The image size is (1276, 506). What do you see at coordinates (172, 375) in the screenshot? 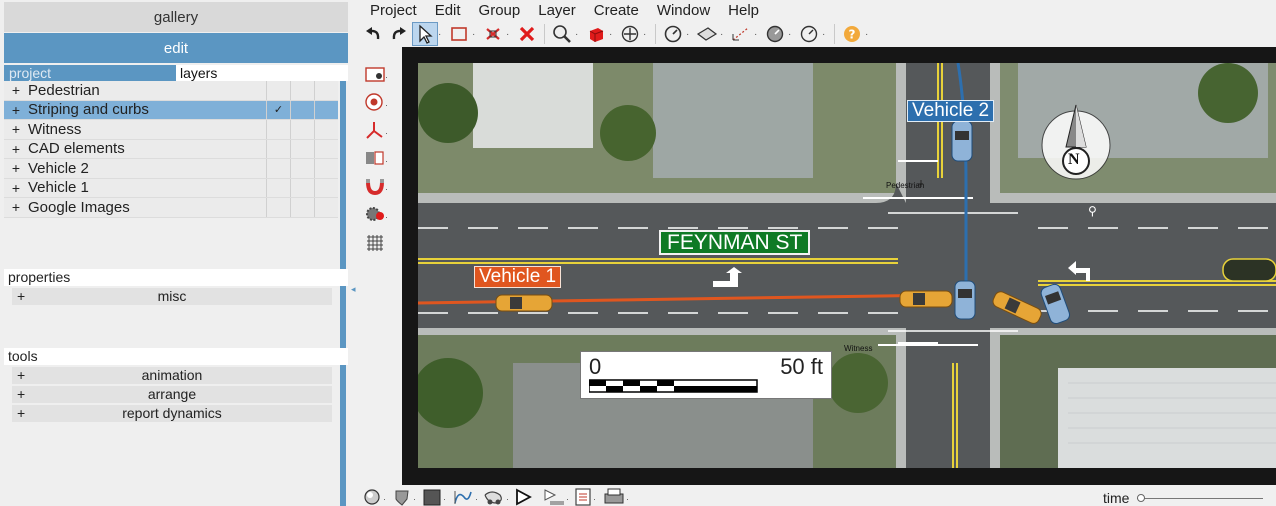
I see `tools-animation-row: + animation` at bounding box center [172, 375].